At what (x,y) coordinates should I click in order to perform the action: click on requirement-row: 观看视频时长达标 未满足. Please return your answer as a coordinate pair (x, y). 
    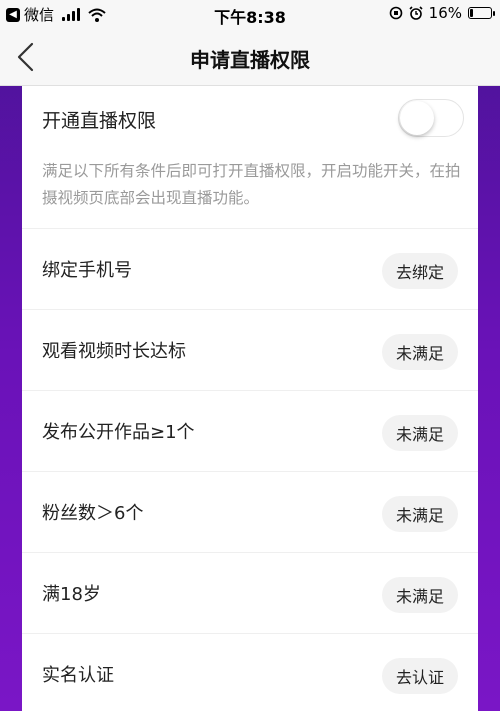
    Looking at the image, I should click on (250, 350).